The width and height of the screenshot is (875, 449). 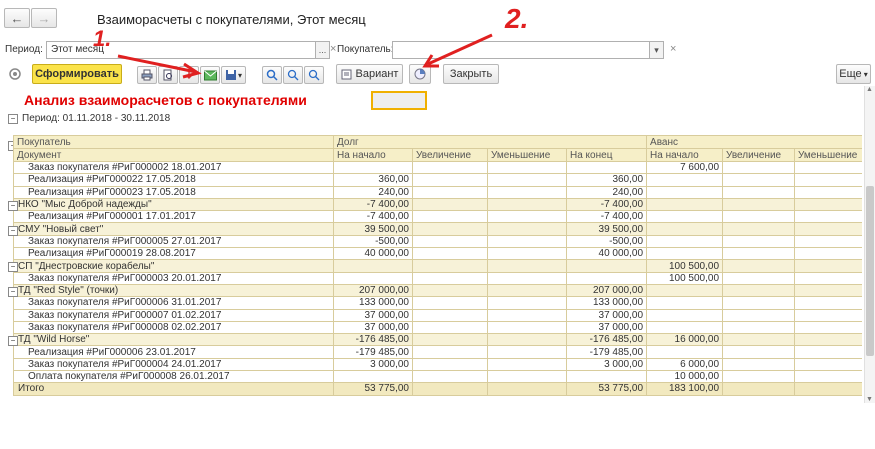 What do you see at coordinates (373, 352) in the screenshot?
I see `cell-value: -179 485,00` at bounding box center [373, 352].